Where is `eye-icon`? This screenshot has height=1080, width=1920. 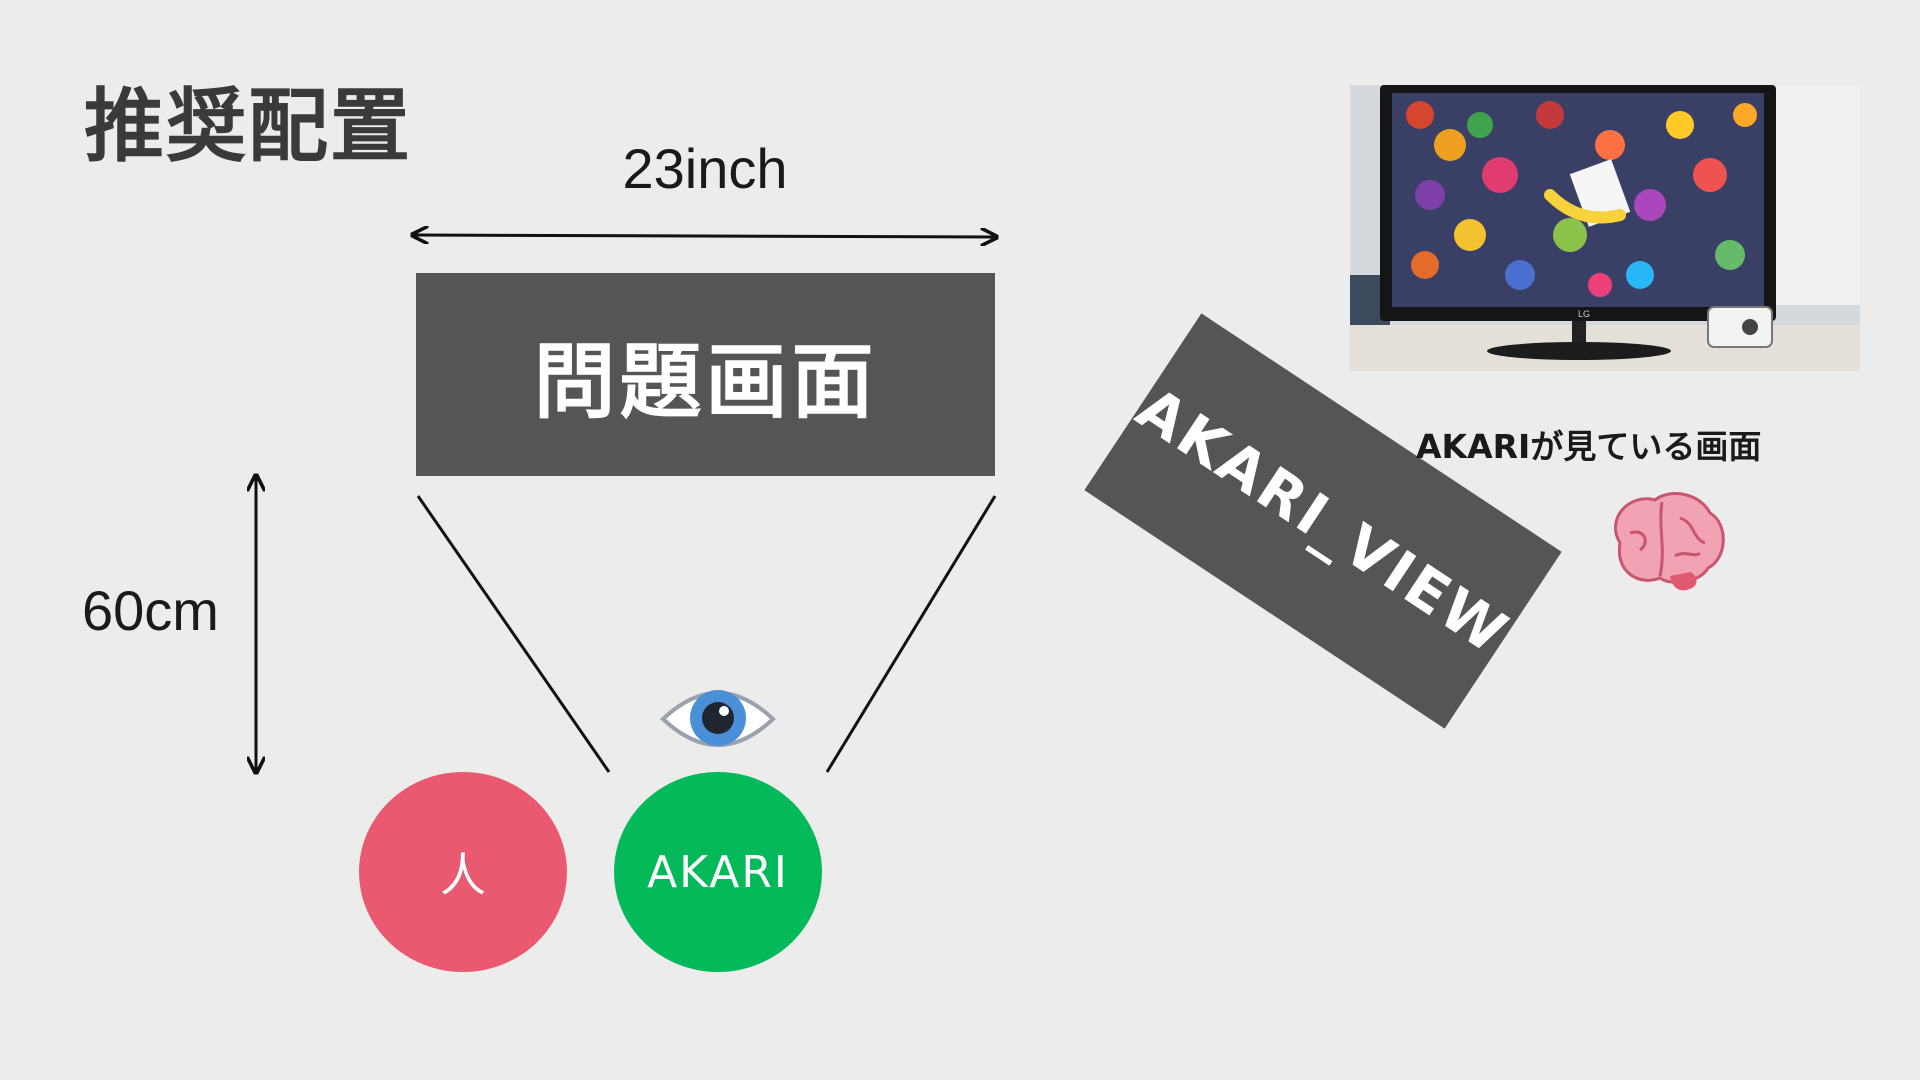 eye-icon is located at coordinates (718, 718).